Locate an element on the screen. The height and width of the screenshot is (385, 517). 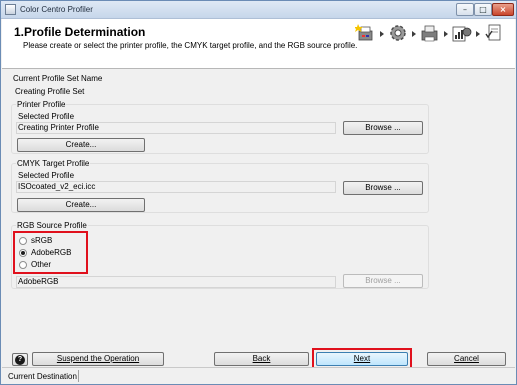
printer-selected-label: Selected Profile is located at coordinates (46, 116).